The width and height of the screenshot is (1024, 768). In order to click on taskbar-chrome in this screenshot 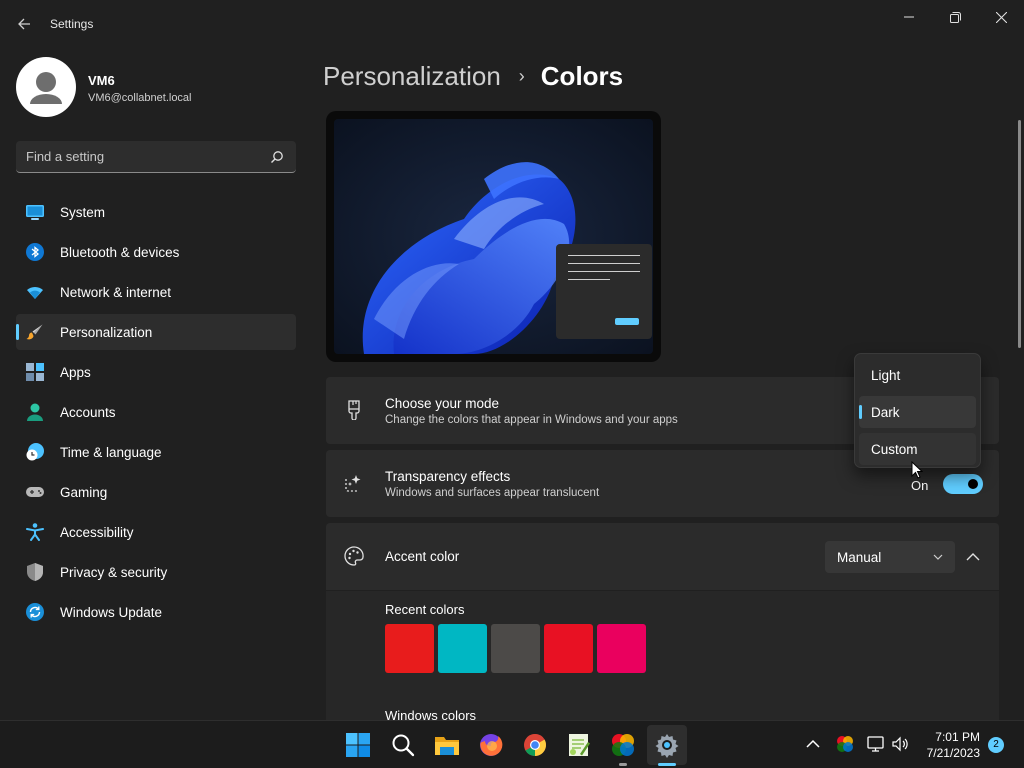, I will do `click(535, 745)`.